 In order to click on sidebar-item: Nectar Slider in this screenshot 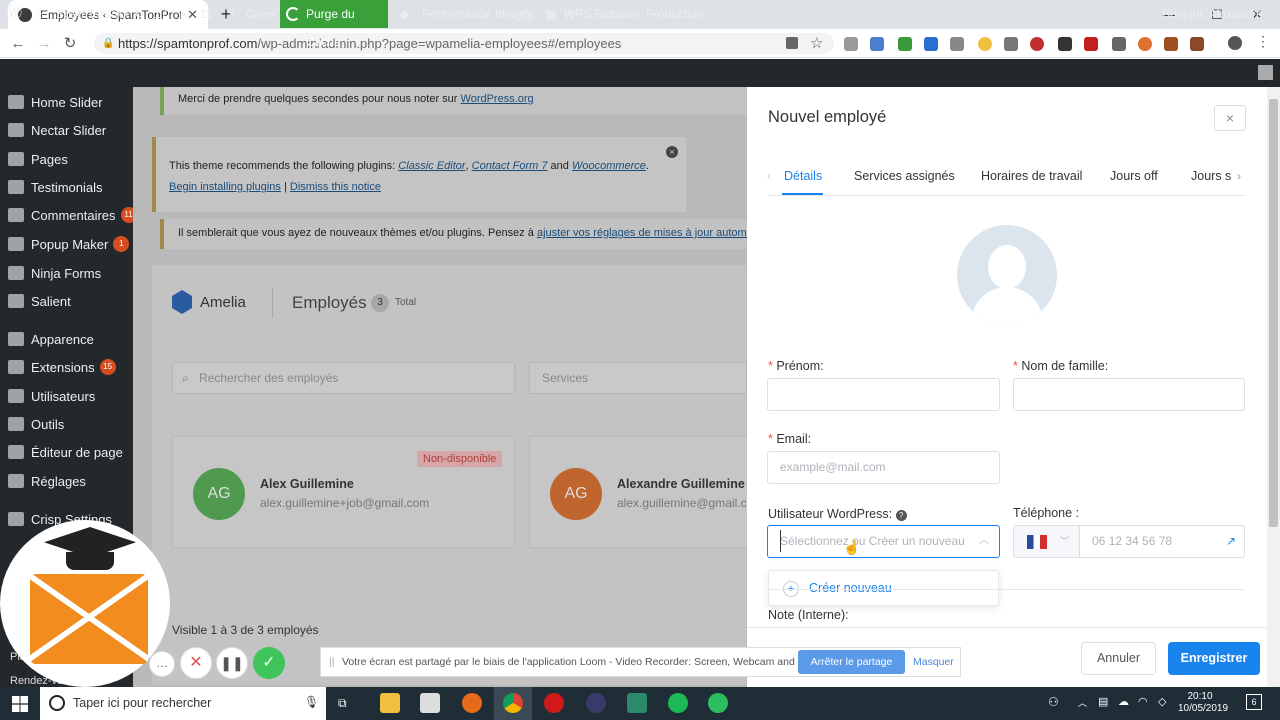, I will do `click(66, 130)`.